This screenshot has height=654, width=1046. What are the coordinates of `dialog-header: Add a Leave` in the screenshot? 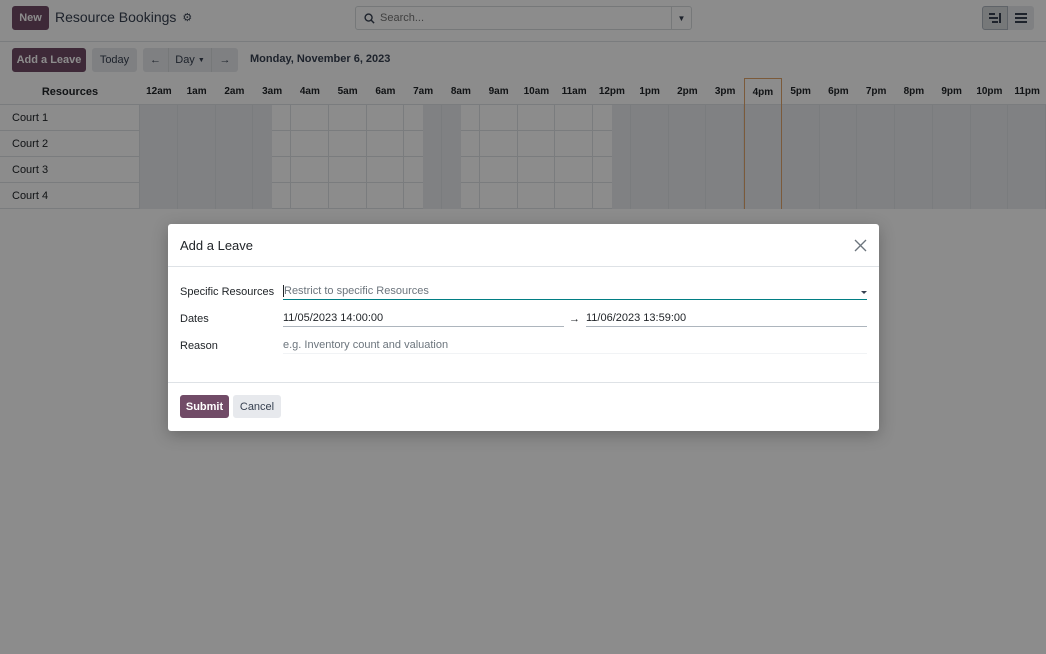 It's located at (523, 245).